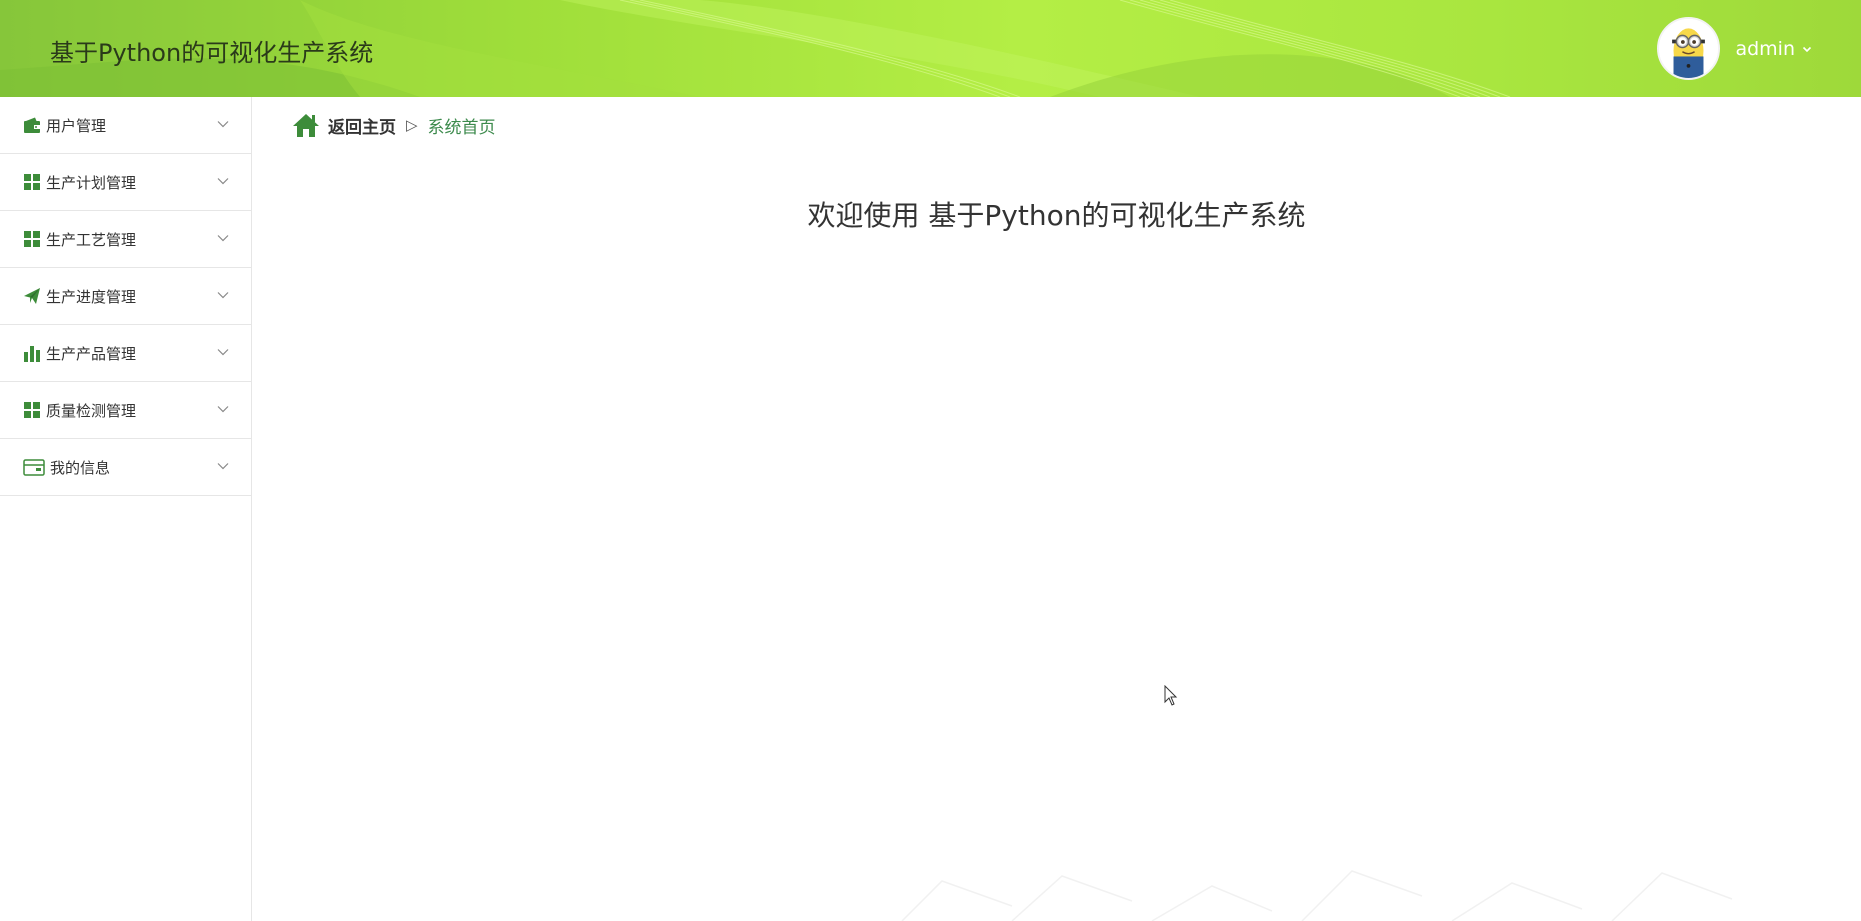 The width and height of the screenshot is (1861, 921). Describe the element at coordinates (91, 239) in the screenshot. I see `sidebar-item-label: 生产工艺管理` at that location.